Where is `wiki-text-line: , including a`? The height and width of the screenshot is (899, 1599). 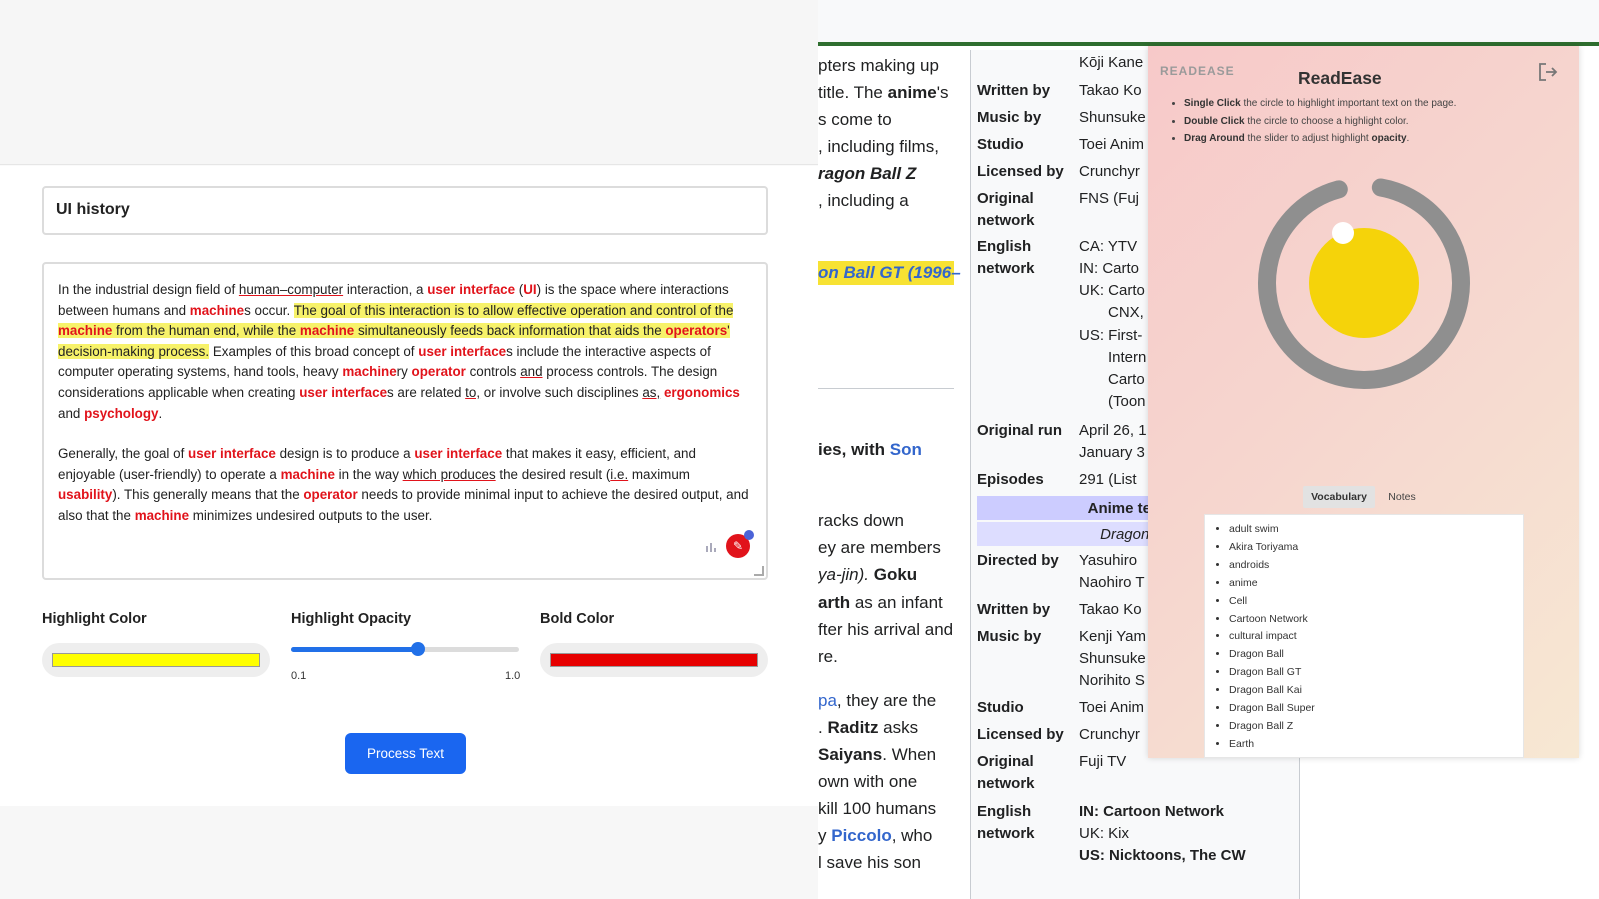 wiki-text-line: , including a is located at coordinates (863, 200).